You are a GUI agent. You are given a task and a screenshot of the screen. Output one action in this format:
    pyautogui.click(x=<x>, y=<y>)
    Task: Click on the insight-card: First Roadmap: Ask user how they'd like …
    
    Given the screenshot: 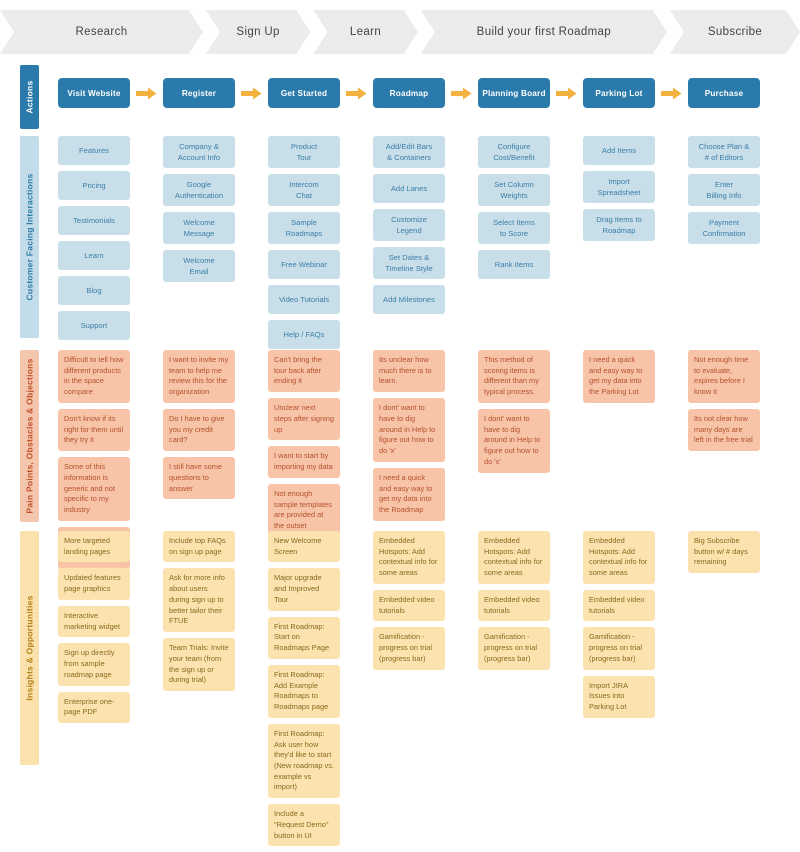 What is the action you would take?
    pyautogui.click(x=304, y=761)
    